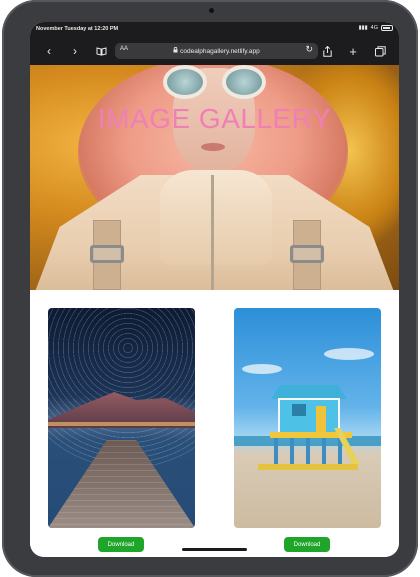  I want to click on tower-body, so click(309, 416).